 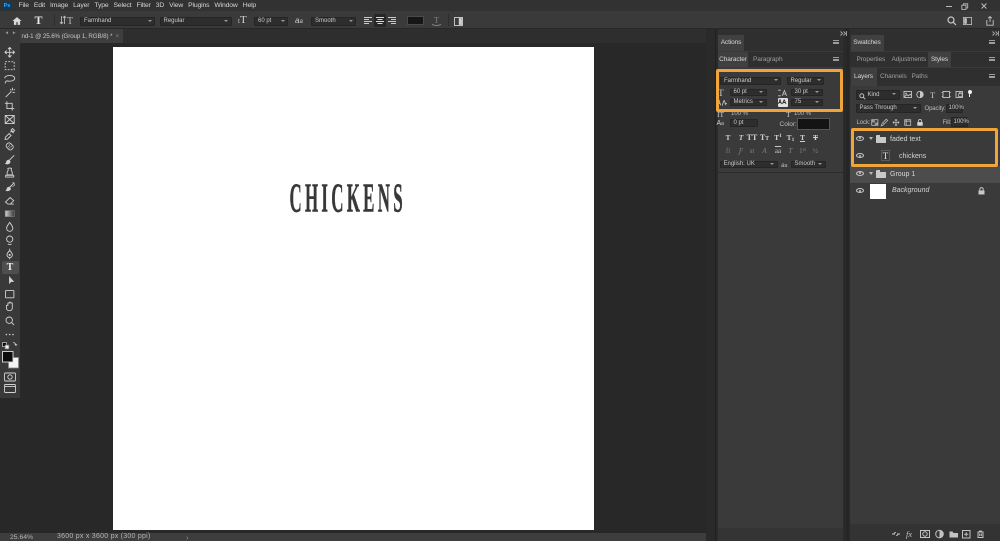 What do you see at coordinates (909, 534) in the screenshot?
I see `svg-text: fx` at bounding box center [909, 534].